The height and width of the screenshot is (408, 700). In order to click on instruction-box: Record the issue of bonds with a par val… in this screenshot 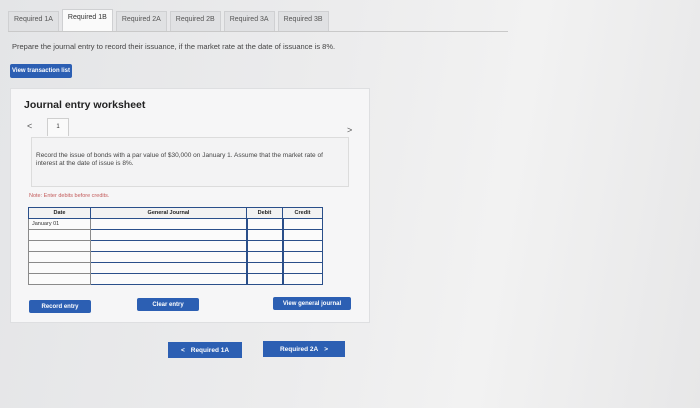, I will do `click(190, 162)`.